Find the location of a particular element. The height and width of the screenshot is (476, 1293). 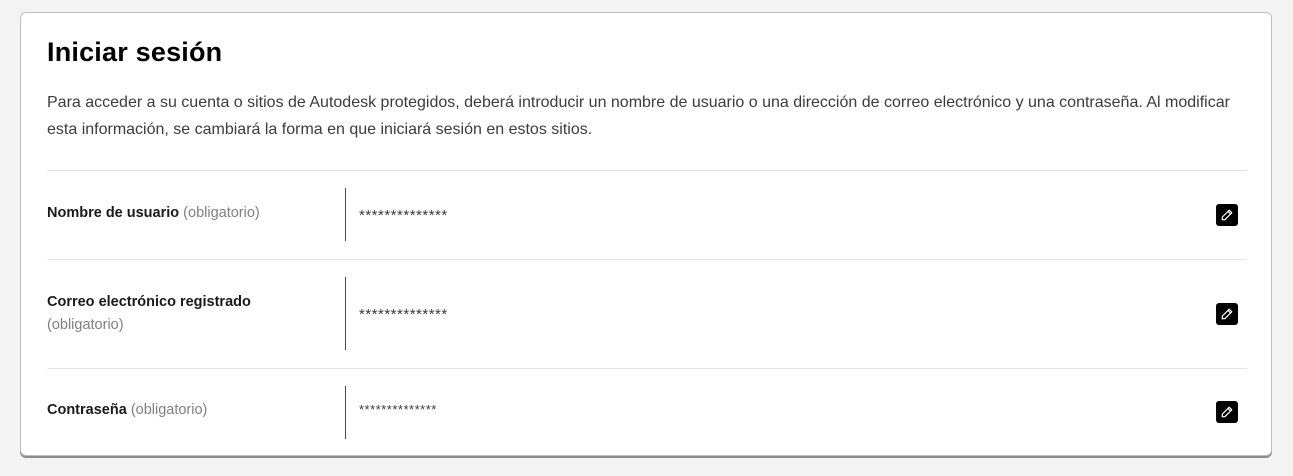

edit-email-button is located at coordinates (1227, 314).